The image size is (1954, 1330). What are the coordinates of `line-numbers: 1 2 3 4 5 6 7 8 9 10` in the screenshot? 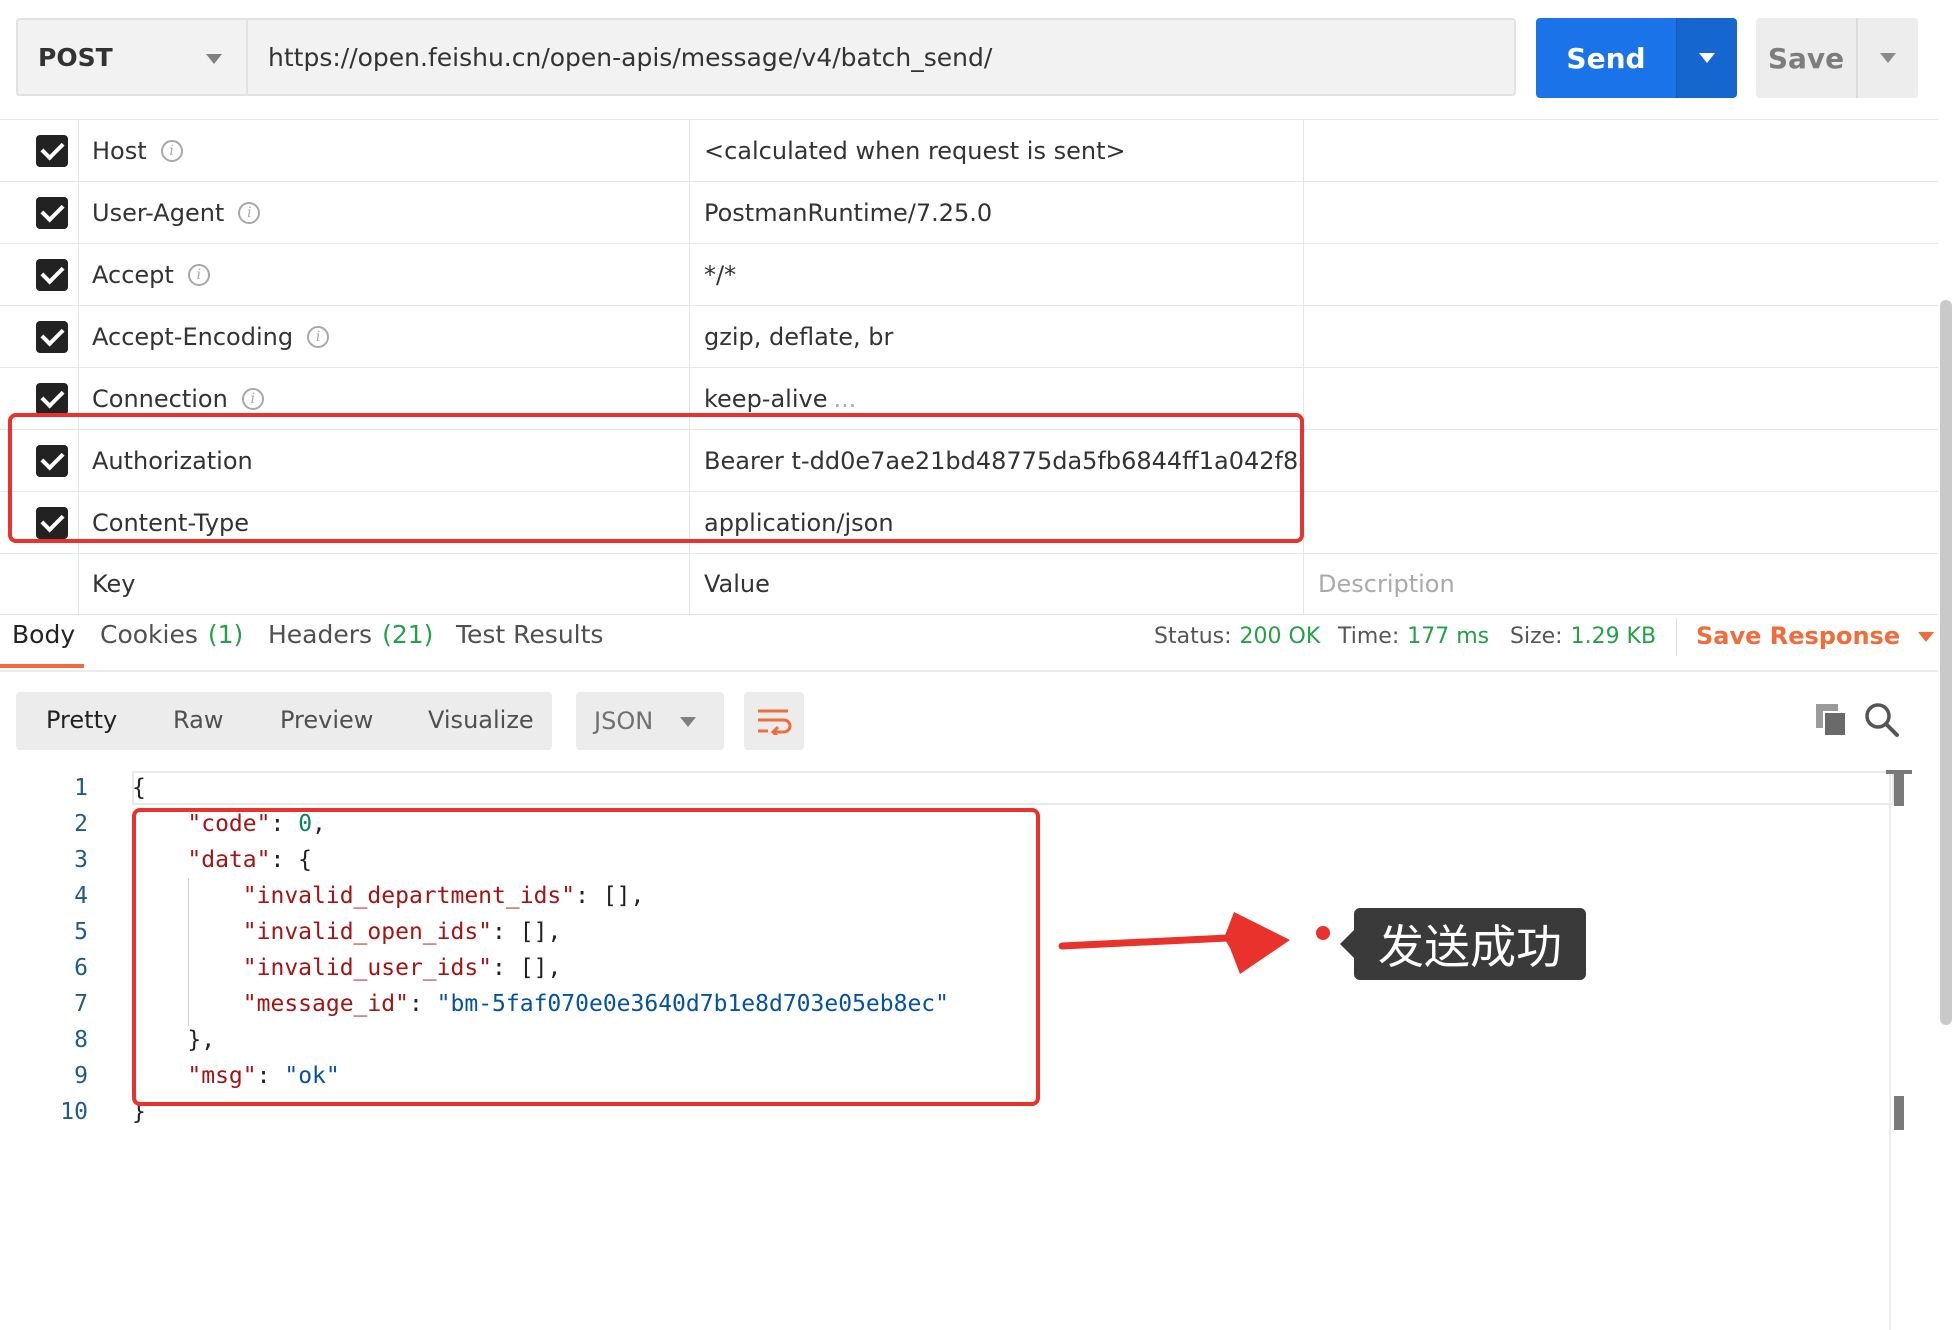 It's located at (64, 950).